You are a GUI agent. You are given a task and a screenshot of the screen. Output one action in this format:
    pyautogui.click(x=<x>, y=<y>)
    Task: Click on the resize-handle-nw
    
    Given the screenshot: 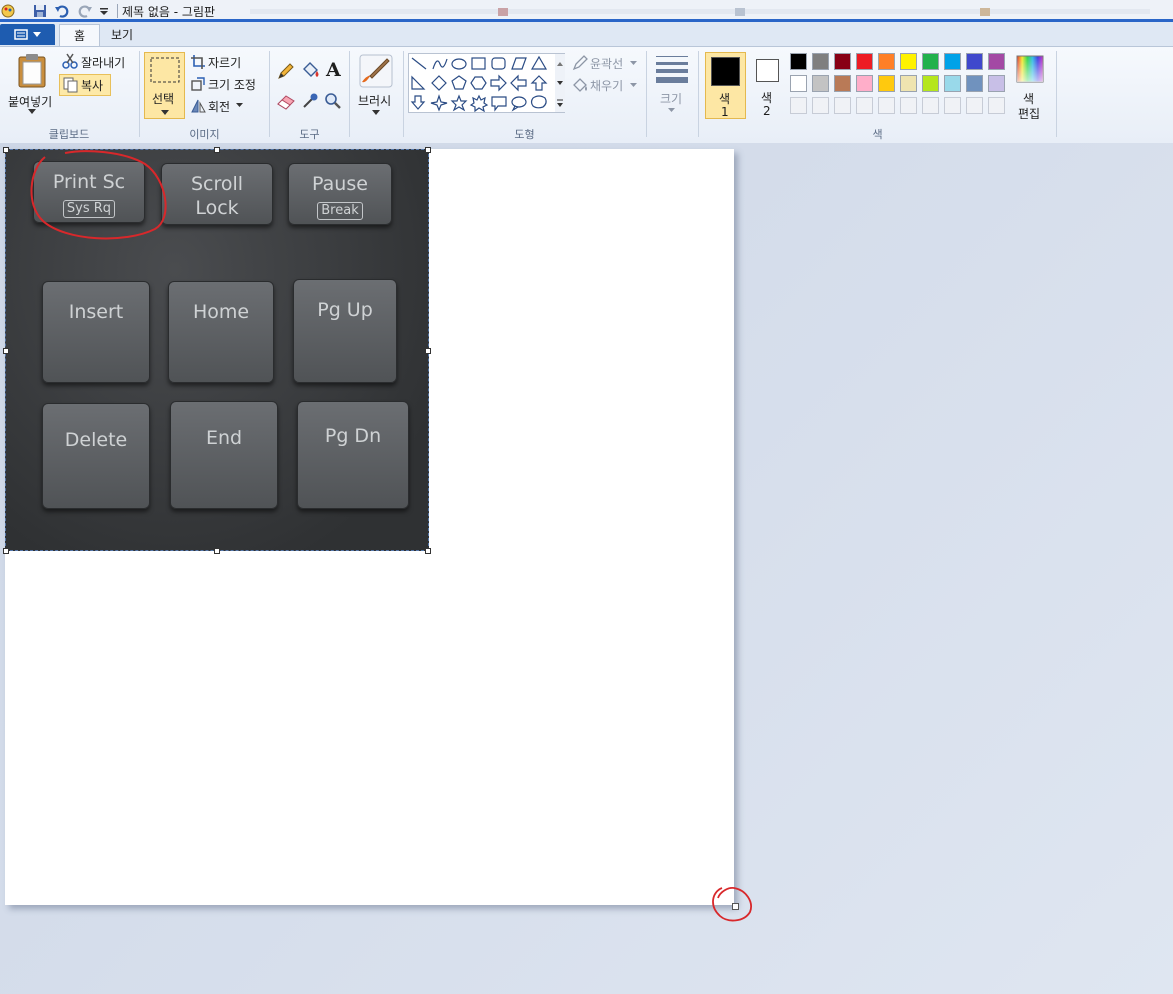 What is the action you would take?
    pyautogui.click(x=6, y=150)
    